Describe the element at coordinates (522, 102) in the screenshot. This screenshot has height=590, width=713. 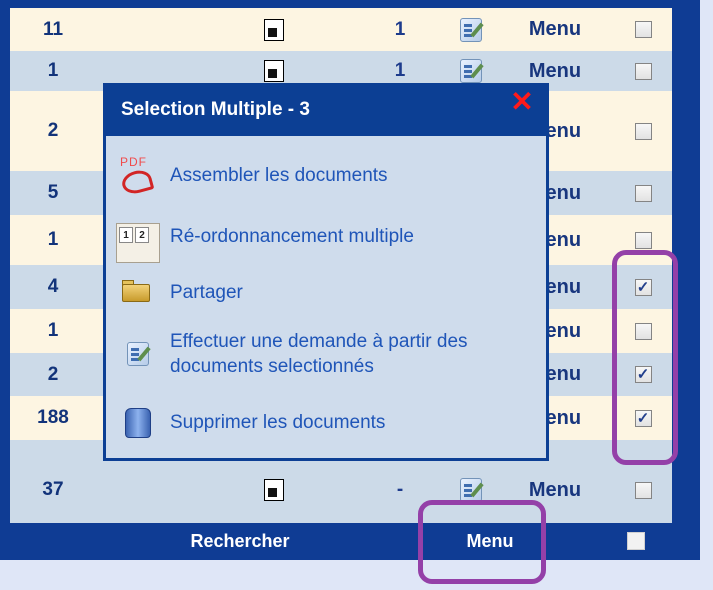
I see `close-icon: ✕` at that location.